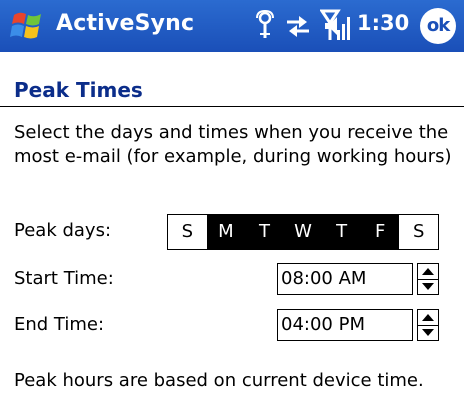 This screenshot has width=464, height=412. I want to click on clock: 1:30, so click(383, 23).